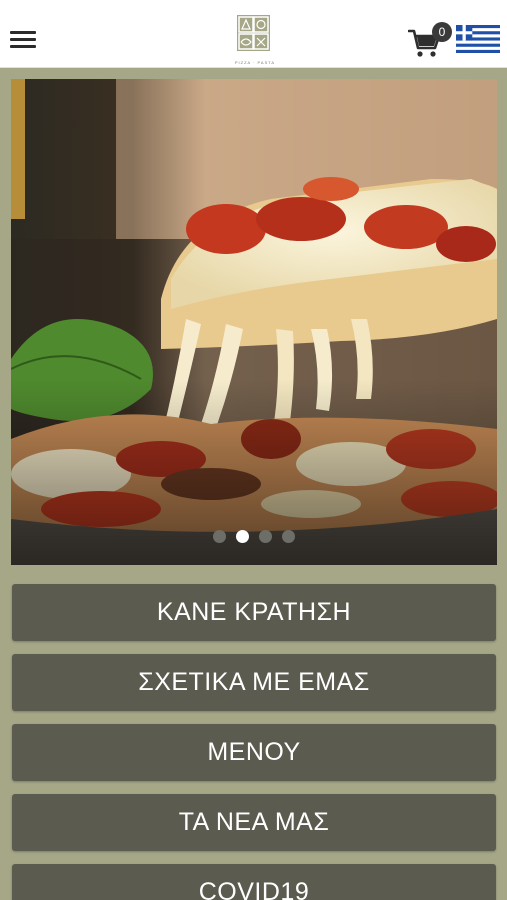 The height and width of the screenshot is (900, 507). What do you see at coordinates (254, 612) in the screenshot?
I see `make-reservation-button: ΚΑΝΕ ΚΡΑΤΗΣΗ` at bounding box center [254, 612].